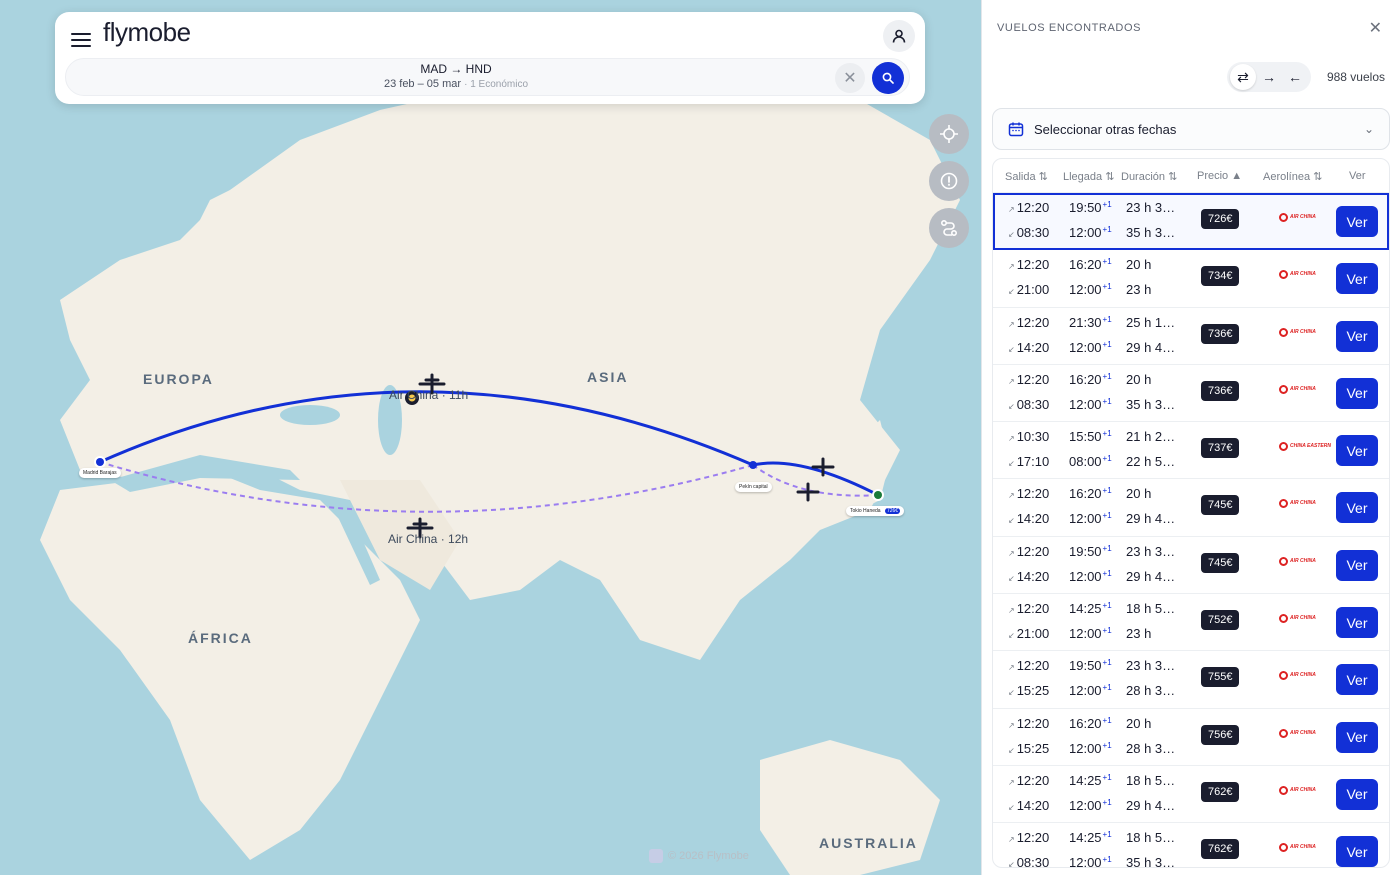 The height and width of the screenshot is (875, 1400). What do you see at coordinates (1016, 129) in the screenshot?
I see `calendar-icon` at bounding box center [1016, 129].